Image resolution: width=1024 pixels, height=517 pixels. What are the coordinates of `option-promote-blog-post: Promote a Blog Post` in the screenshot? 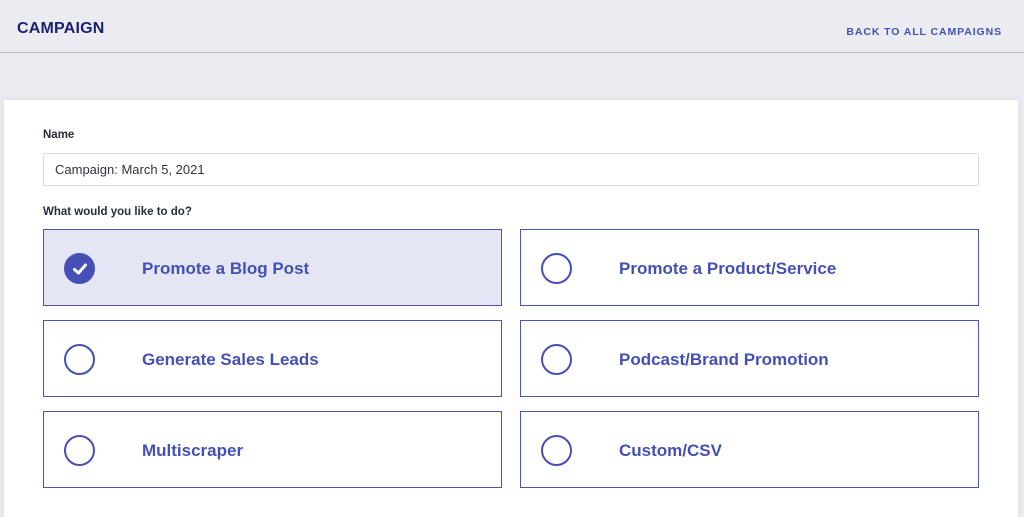 It's located at (272, 267).